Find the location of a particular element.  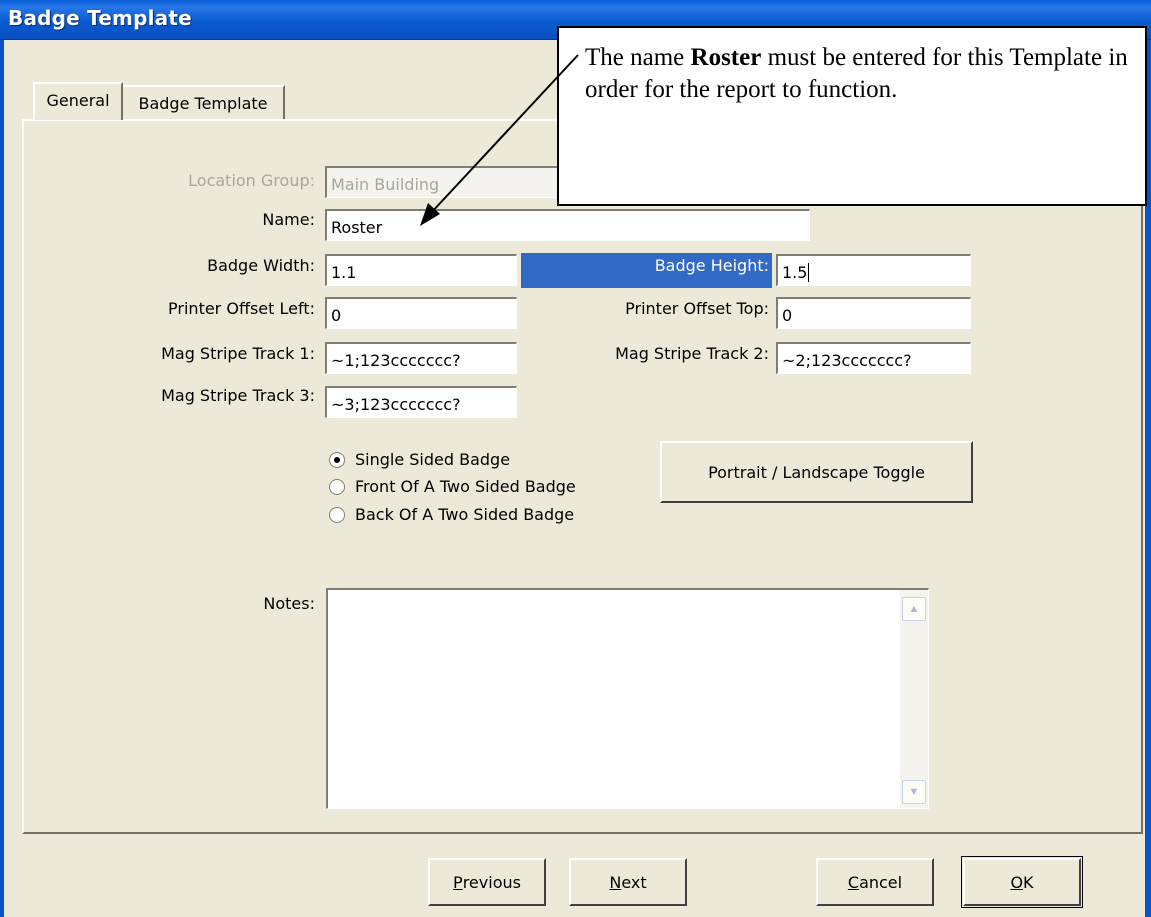

location-group-field: Main Building is located at coordinates (455, 182).